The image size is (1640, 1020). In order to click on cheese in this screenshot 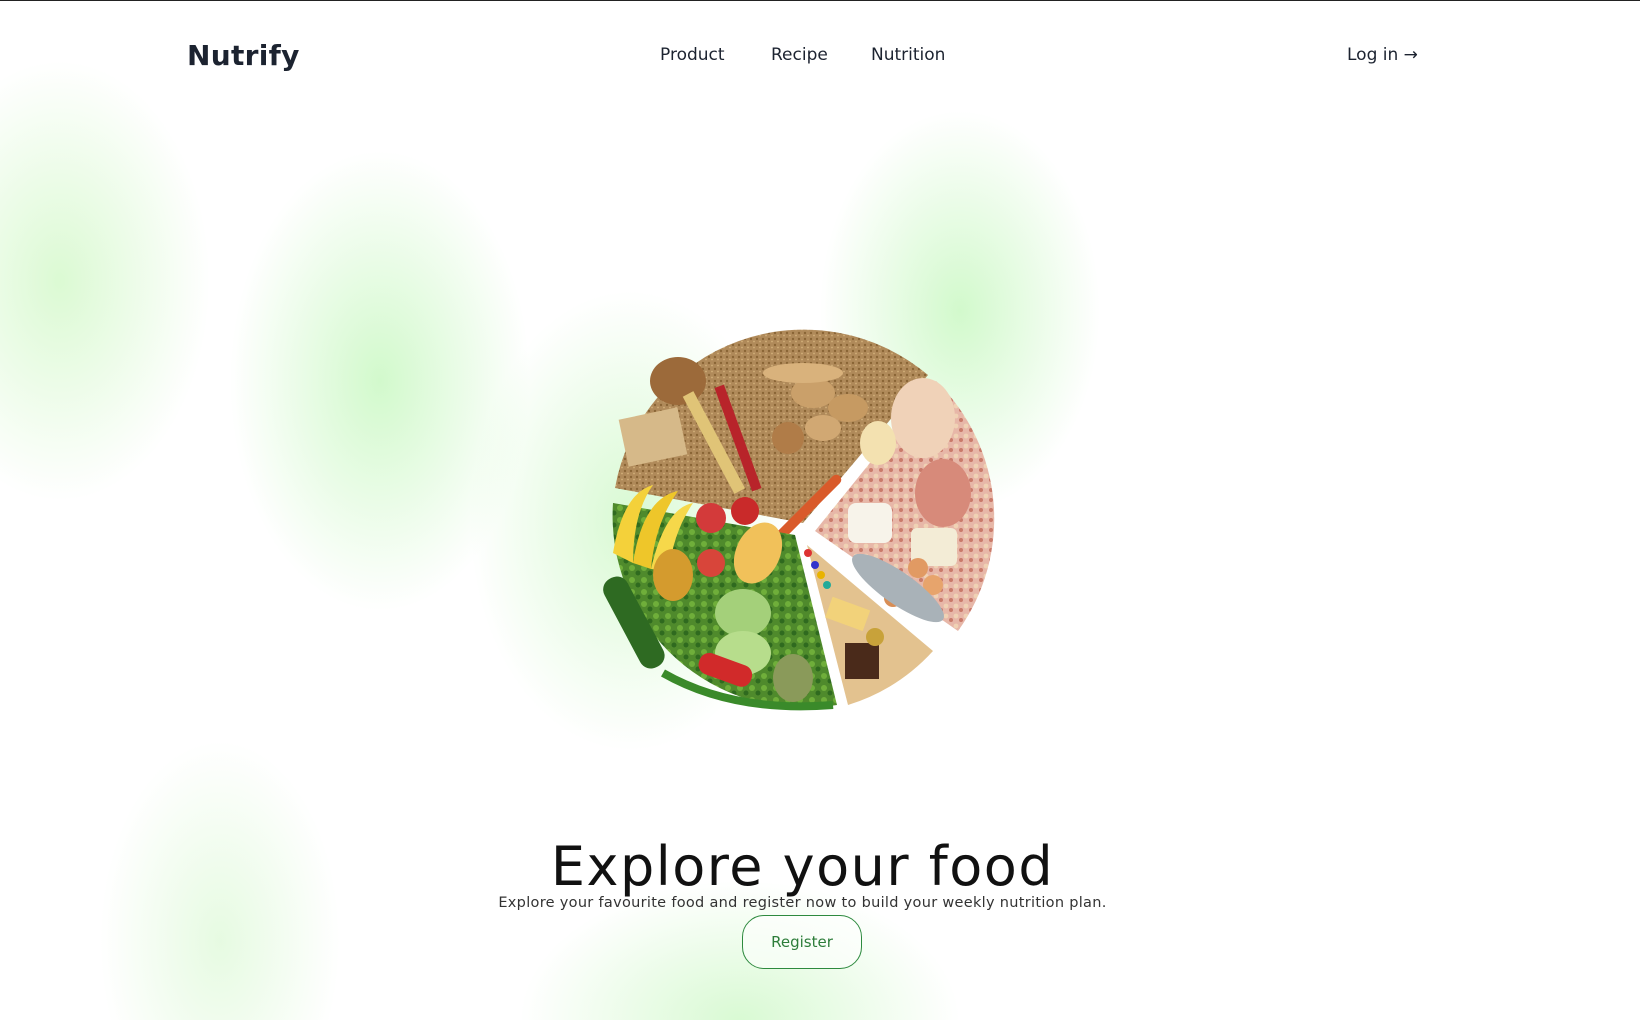, I will do `click(878, 443)`.